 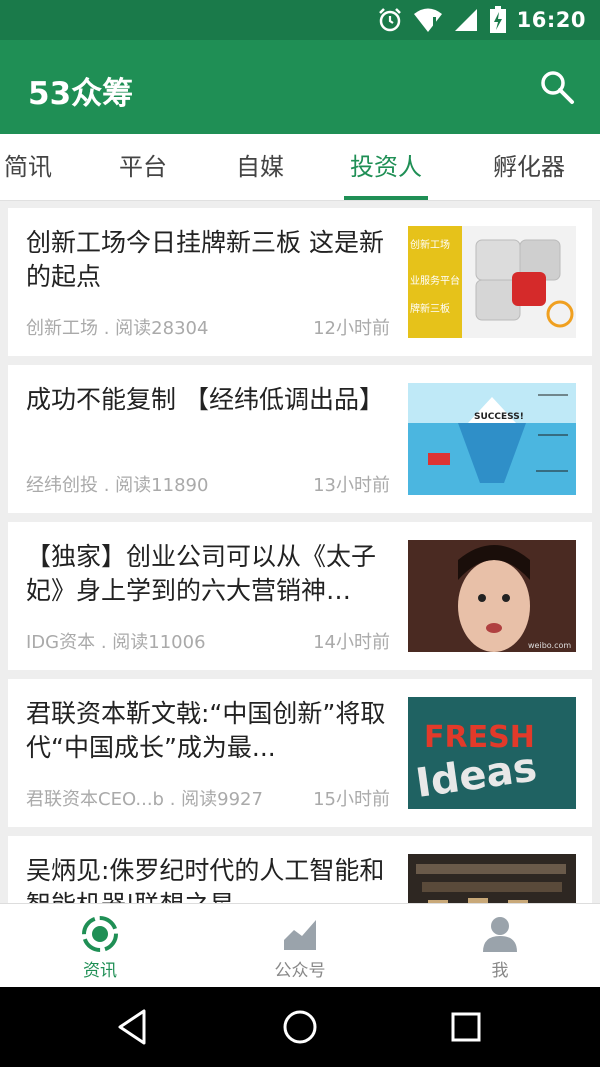 What do you see at coordinates (499, 417) in the screenshot?
I see `thumbnail-caption: SUCCESS!` at bounding box center [499, 417].